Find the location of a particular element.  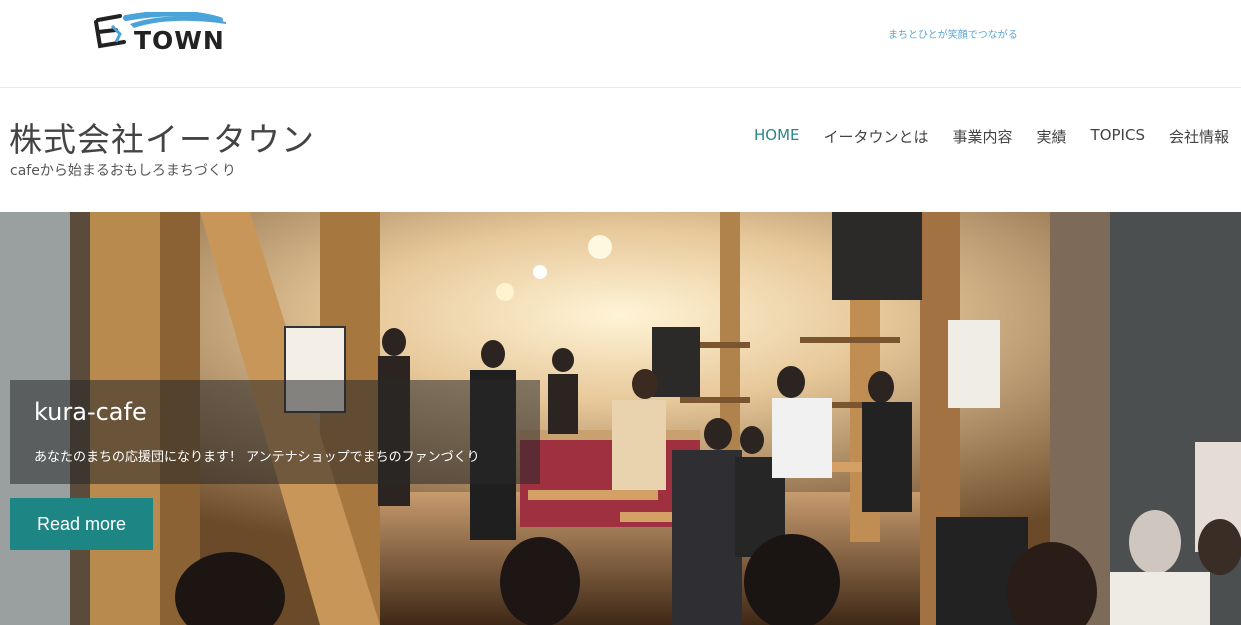

main-nav: HOME イータウンとは 事業内容 実績 TOPICS 会社情報 is located at coordinates (991, 136).